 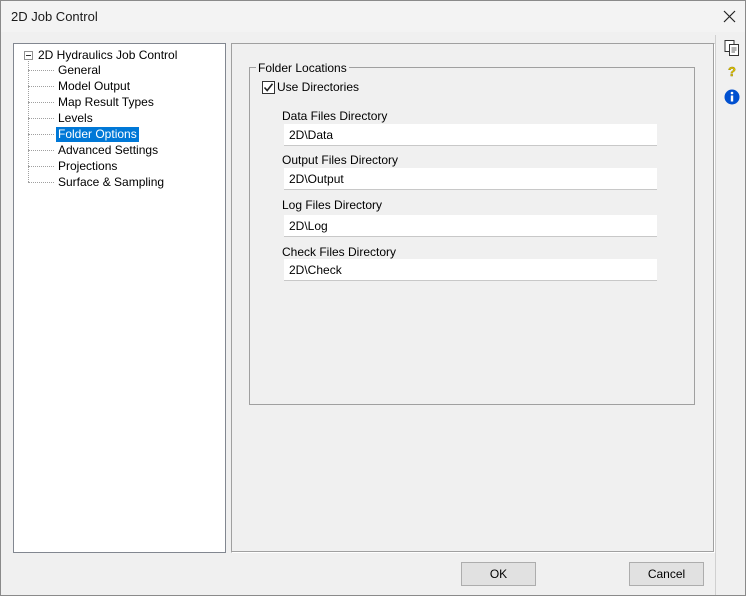 I want to click on tree-item-levels: Levels, so click(x=61, y=118).